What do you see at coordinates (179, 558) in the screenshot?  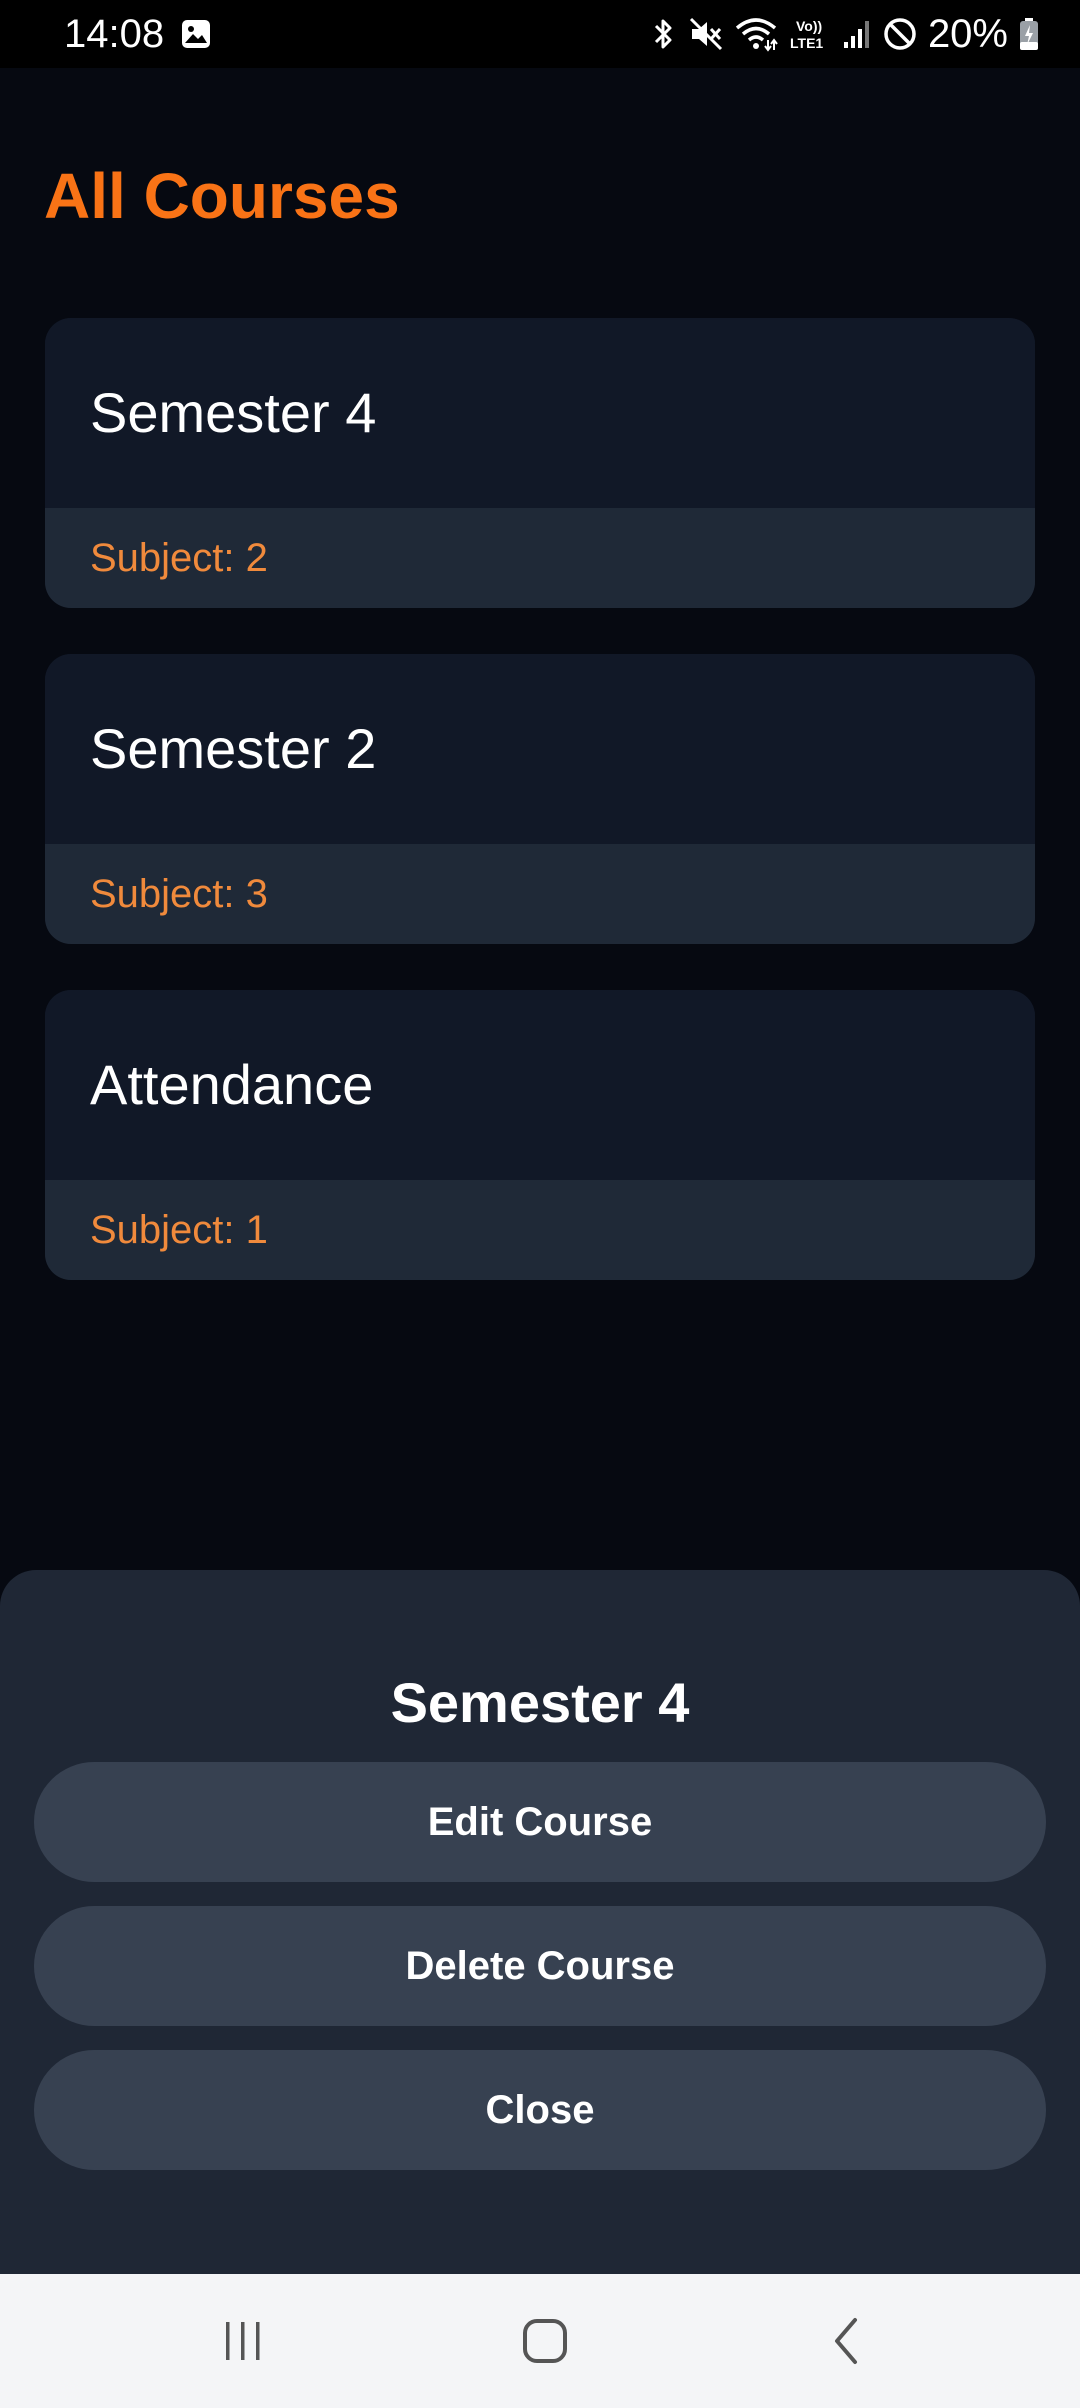 I see `course-subject-count: Subject: 2` at bounding box center [179, 558].